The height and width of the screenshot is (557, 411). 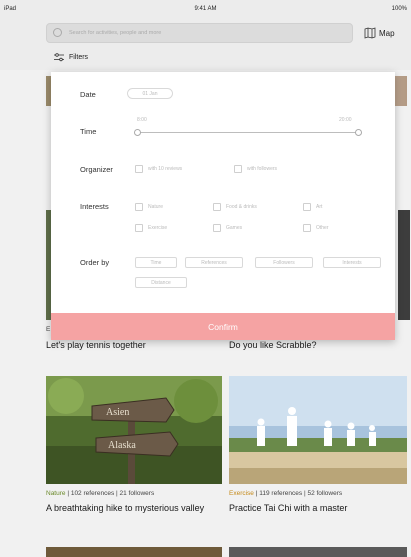 I want to click on search-input: Search for activities, people and more, so click(x=199, y=33).